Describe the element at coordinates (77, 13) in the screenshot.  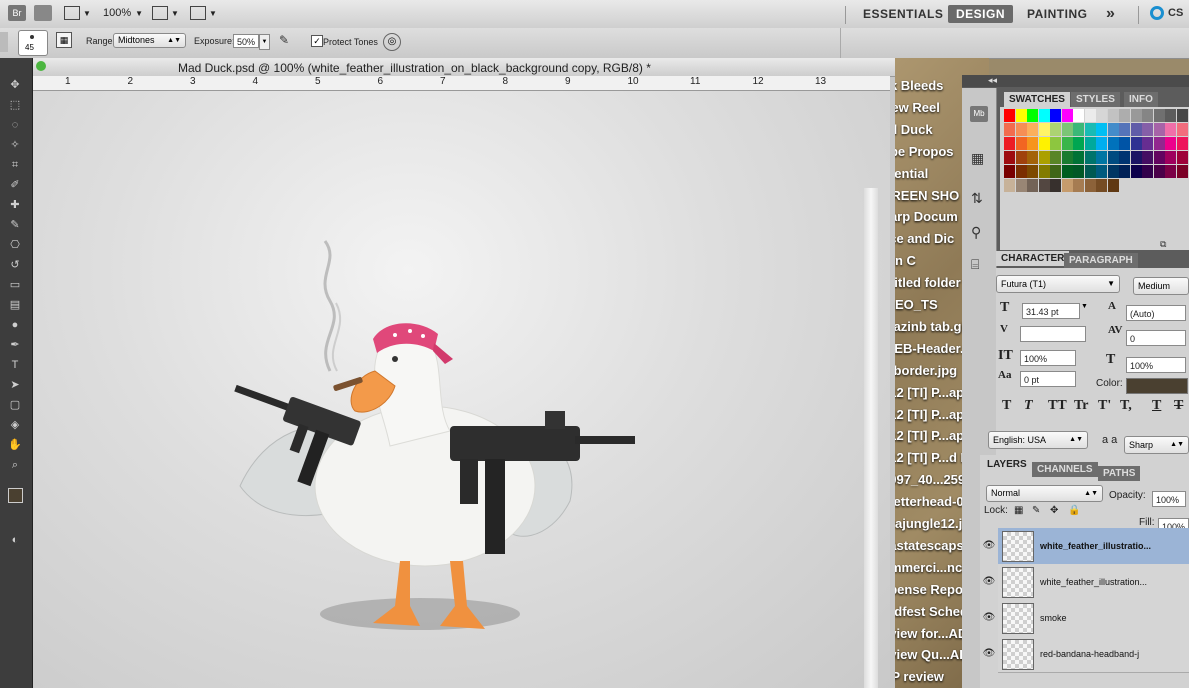
I see `view-extras-button: ▼` at that location.